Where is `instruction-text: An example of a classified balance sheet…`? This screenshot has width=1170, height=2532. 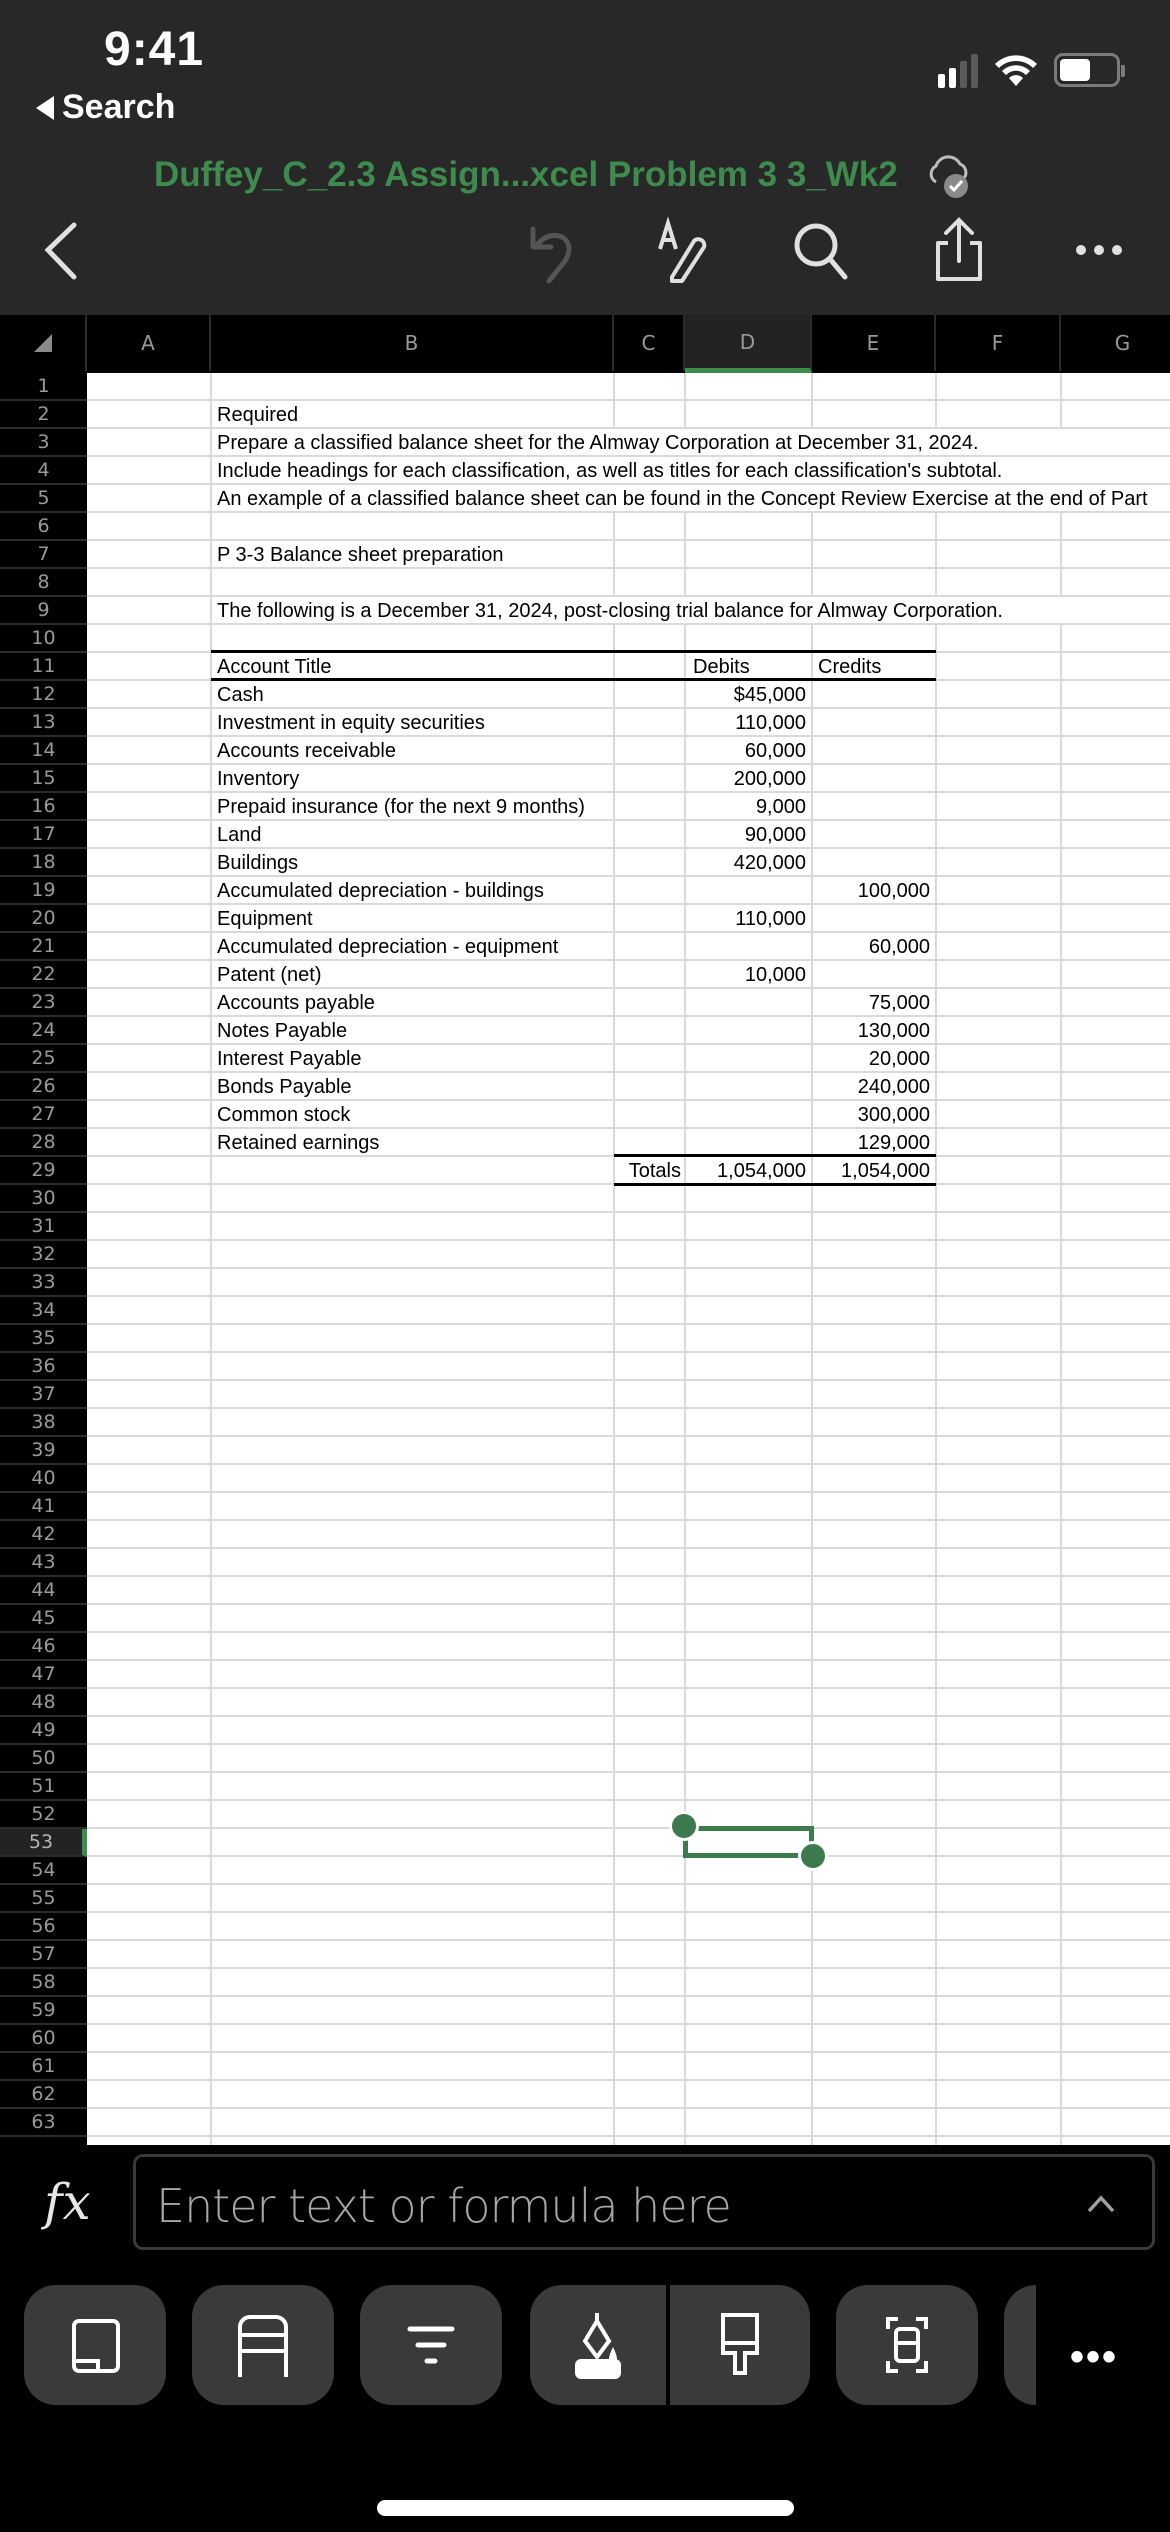 instruction-text: An example of a classified balance sheet… is located at coordinates (693, 499).